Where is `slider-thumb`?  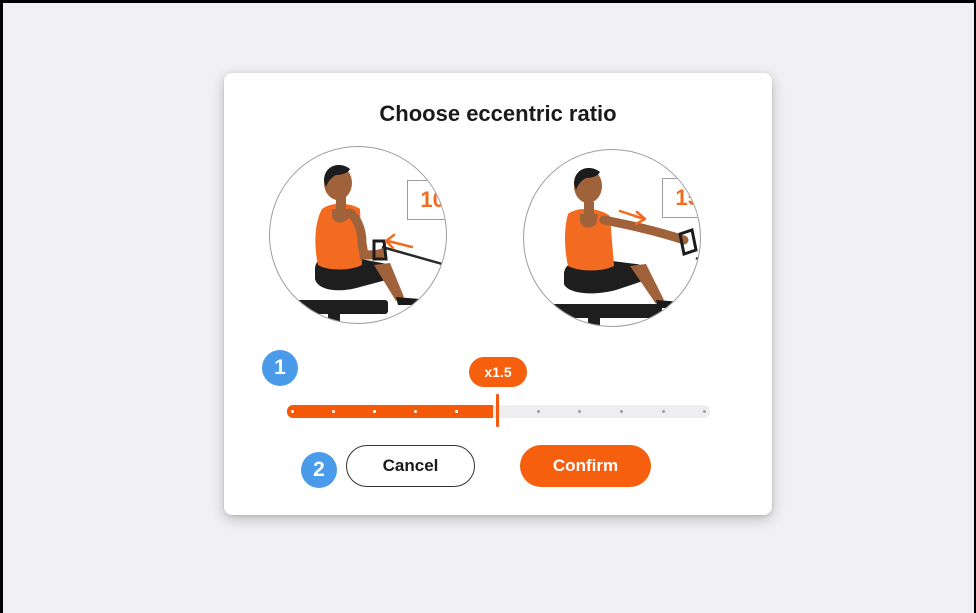 slider-thumb is located at coordinates (497, 410).